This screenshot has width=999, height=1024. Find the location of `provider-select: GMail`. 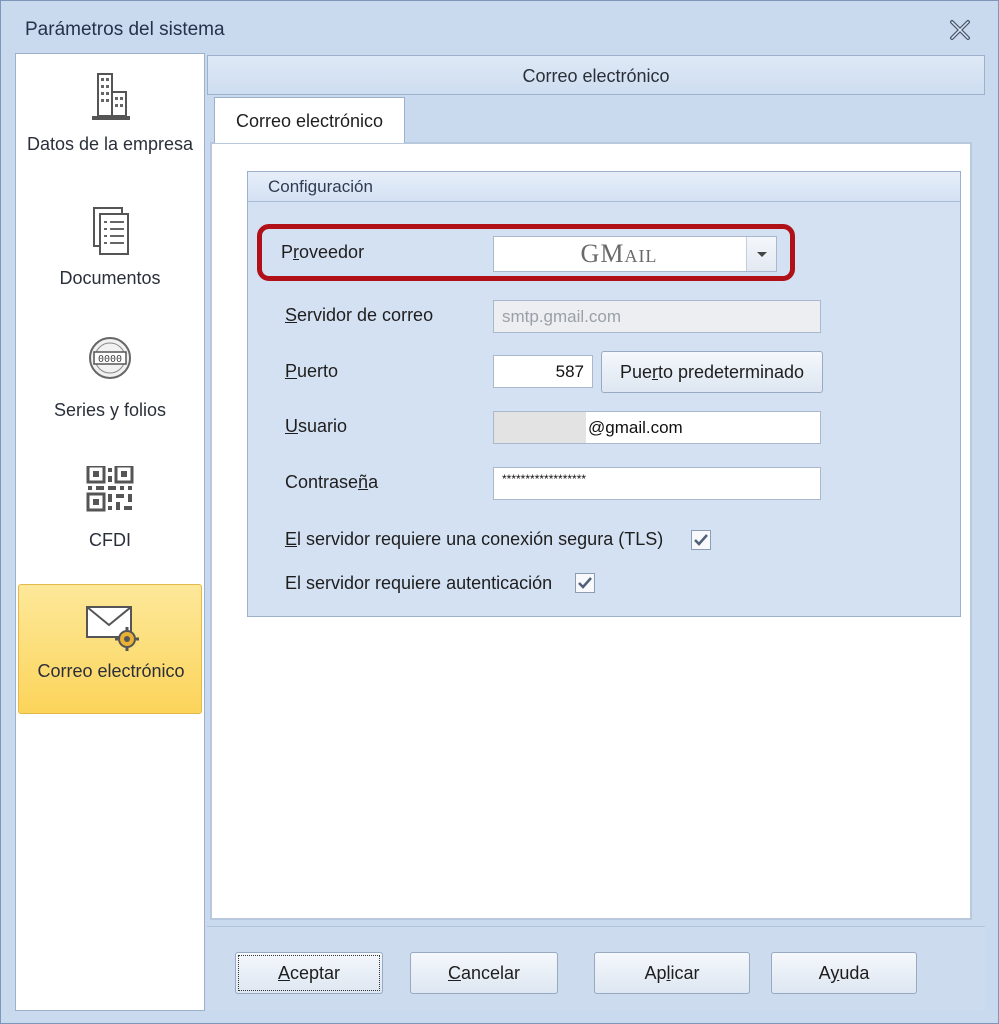

provider-select: GMail is located at coordinates (635, 254).